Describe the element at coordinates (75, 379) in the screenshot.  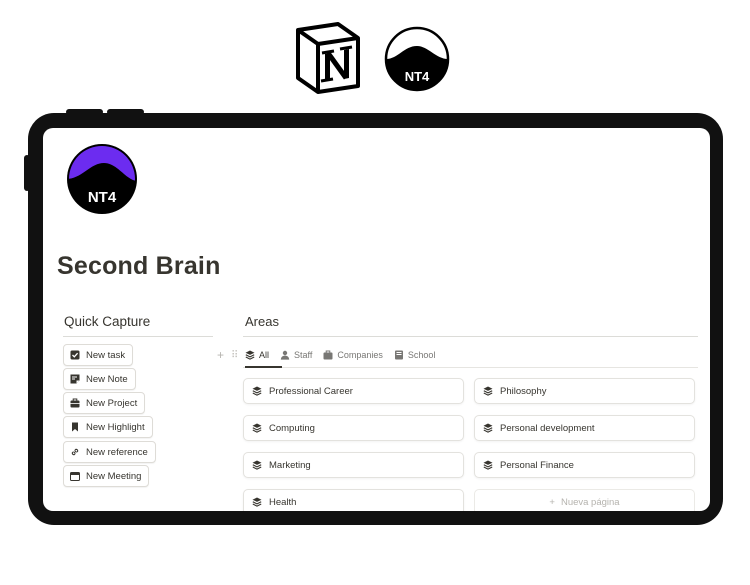
I see `note-icon` at that location.